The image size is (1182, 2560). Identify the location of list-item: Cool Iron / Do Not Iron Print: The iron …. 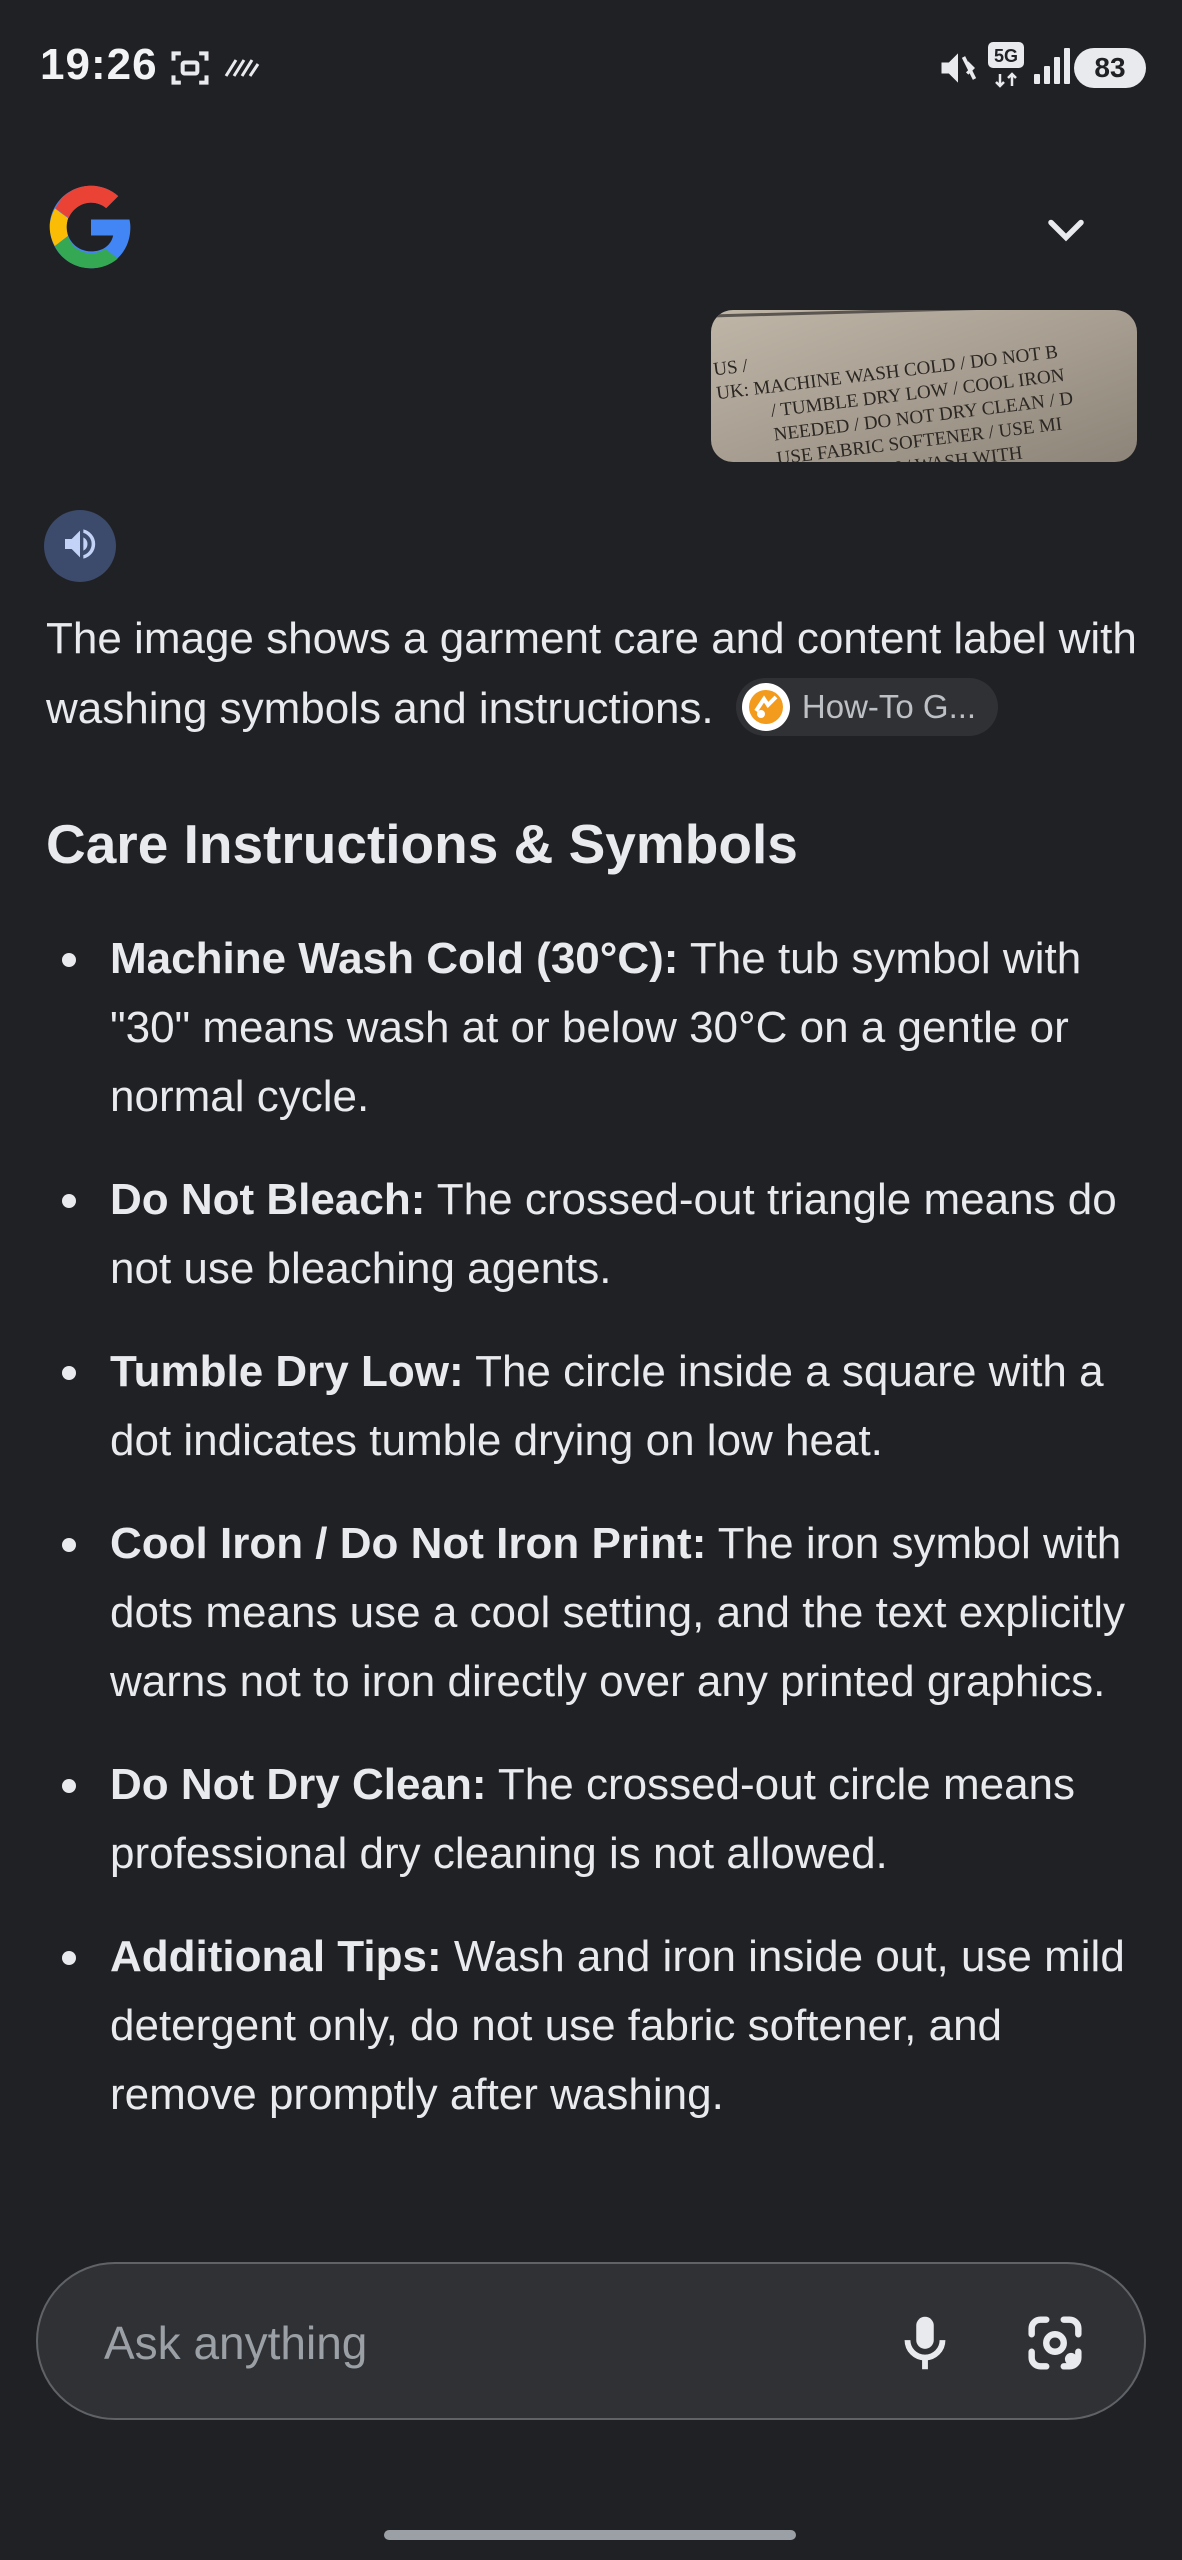
(601, 1612).